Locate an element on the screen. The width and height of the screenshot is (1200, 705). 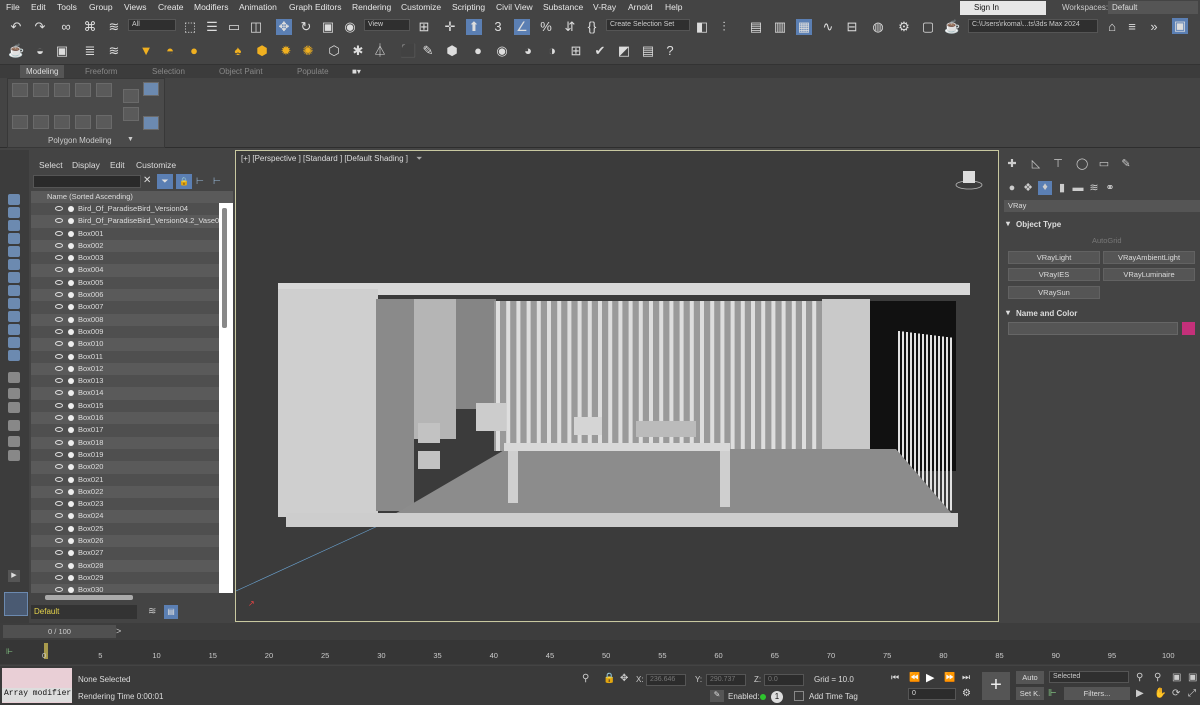
reference-coordinate-dropdown: View is located at coordinates (387, 25).